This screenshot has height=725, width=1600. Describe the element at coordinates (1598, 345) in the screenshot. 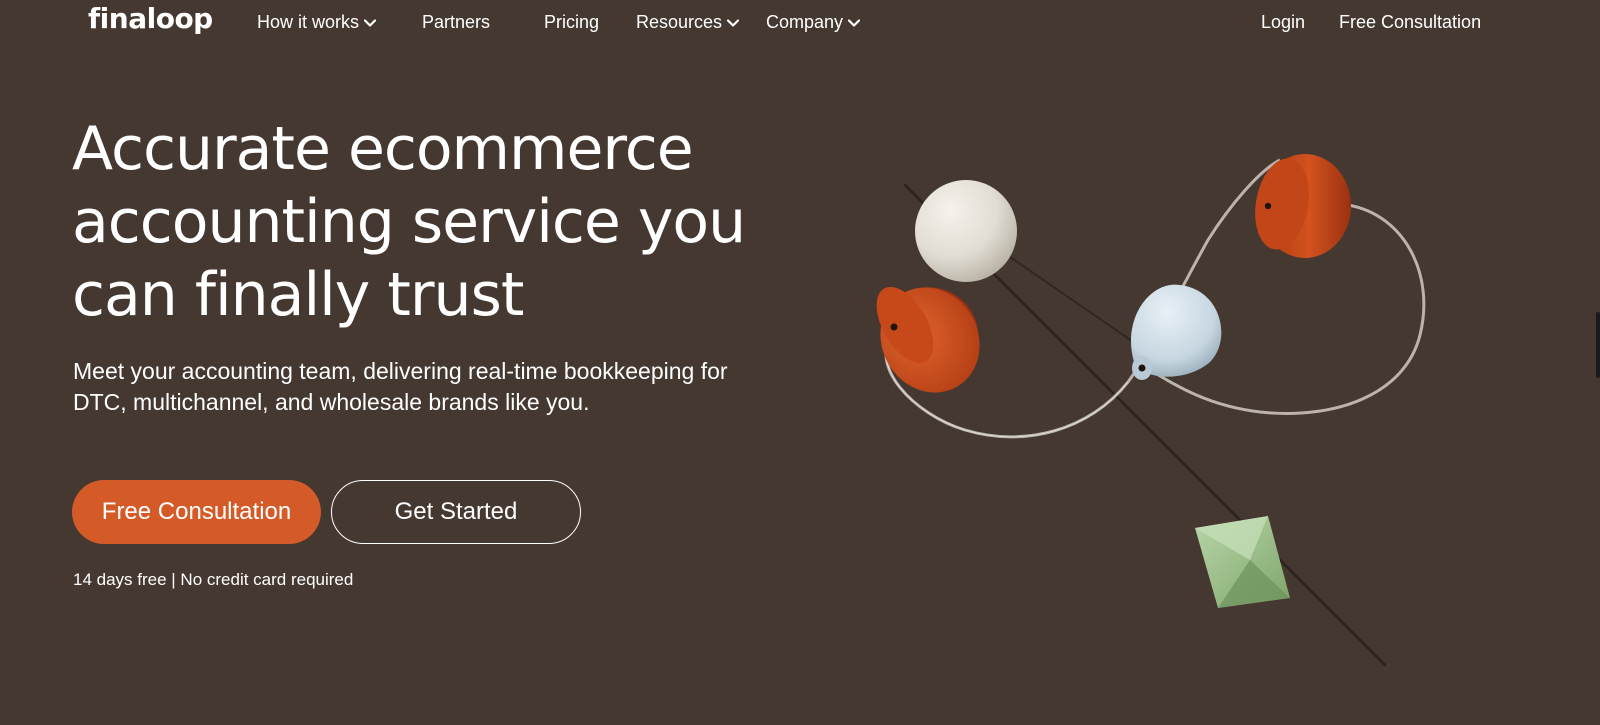

I see `scrollbar-thumb` at that location.